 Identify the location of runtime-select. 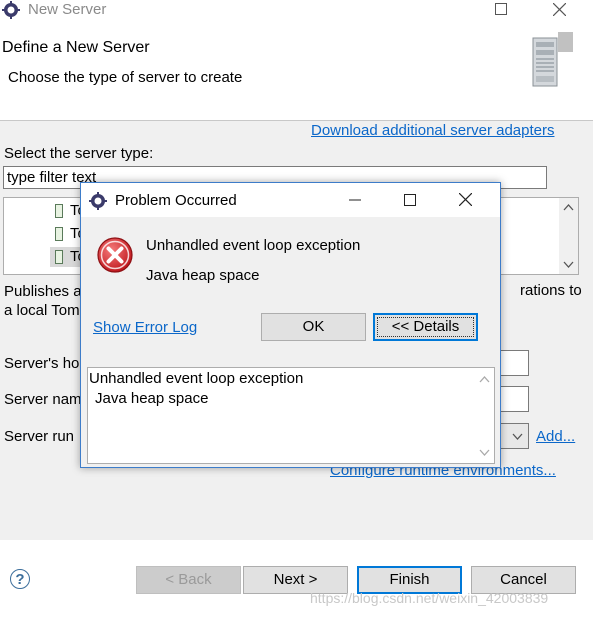
(514, 436).